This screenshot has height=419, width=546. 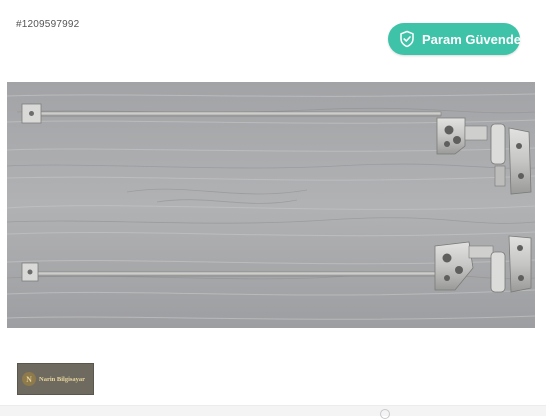 I want to click on param-guvende-badge: Param Güvende, so click(x=454, y=39).